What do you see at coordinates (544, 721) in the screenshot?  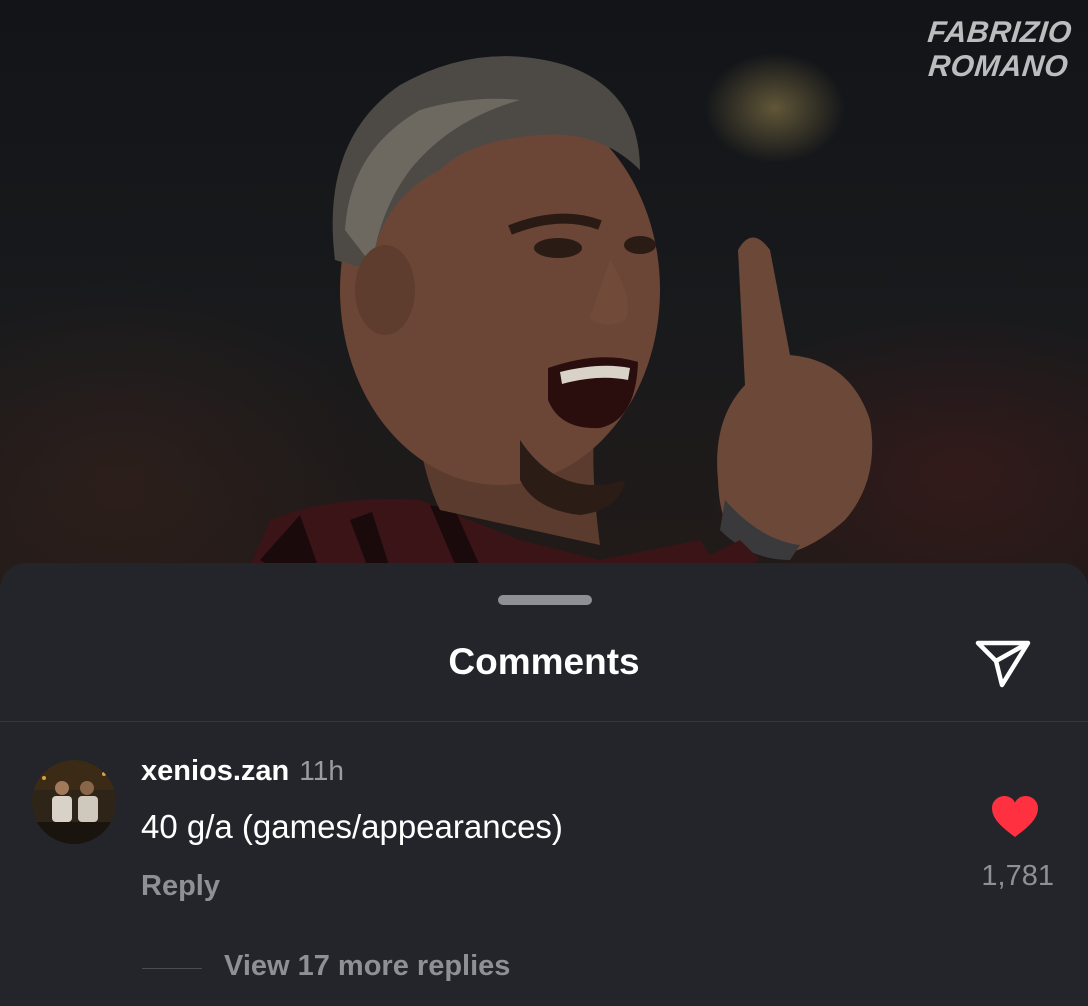 I see `header-divider` at bounding box center [544, 721].